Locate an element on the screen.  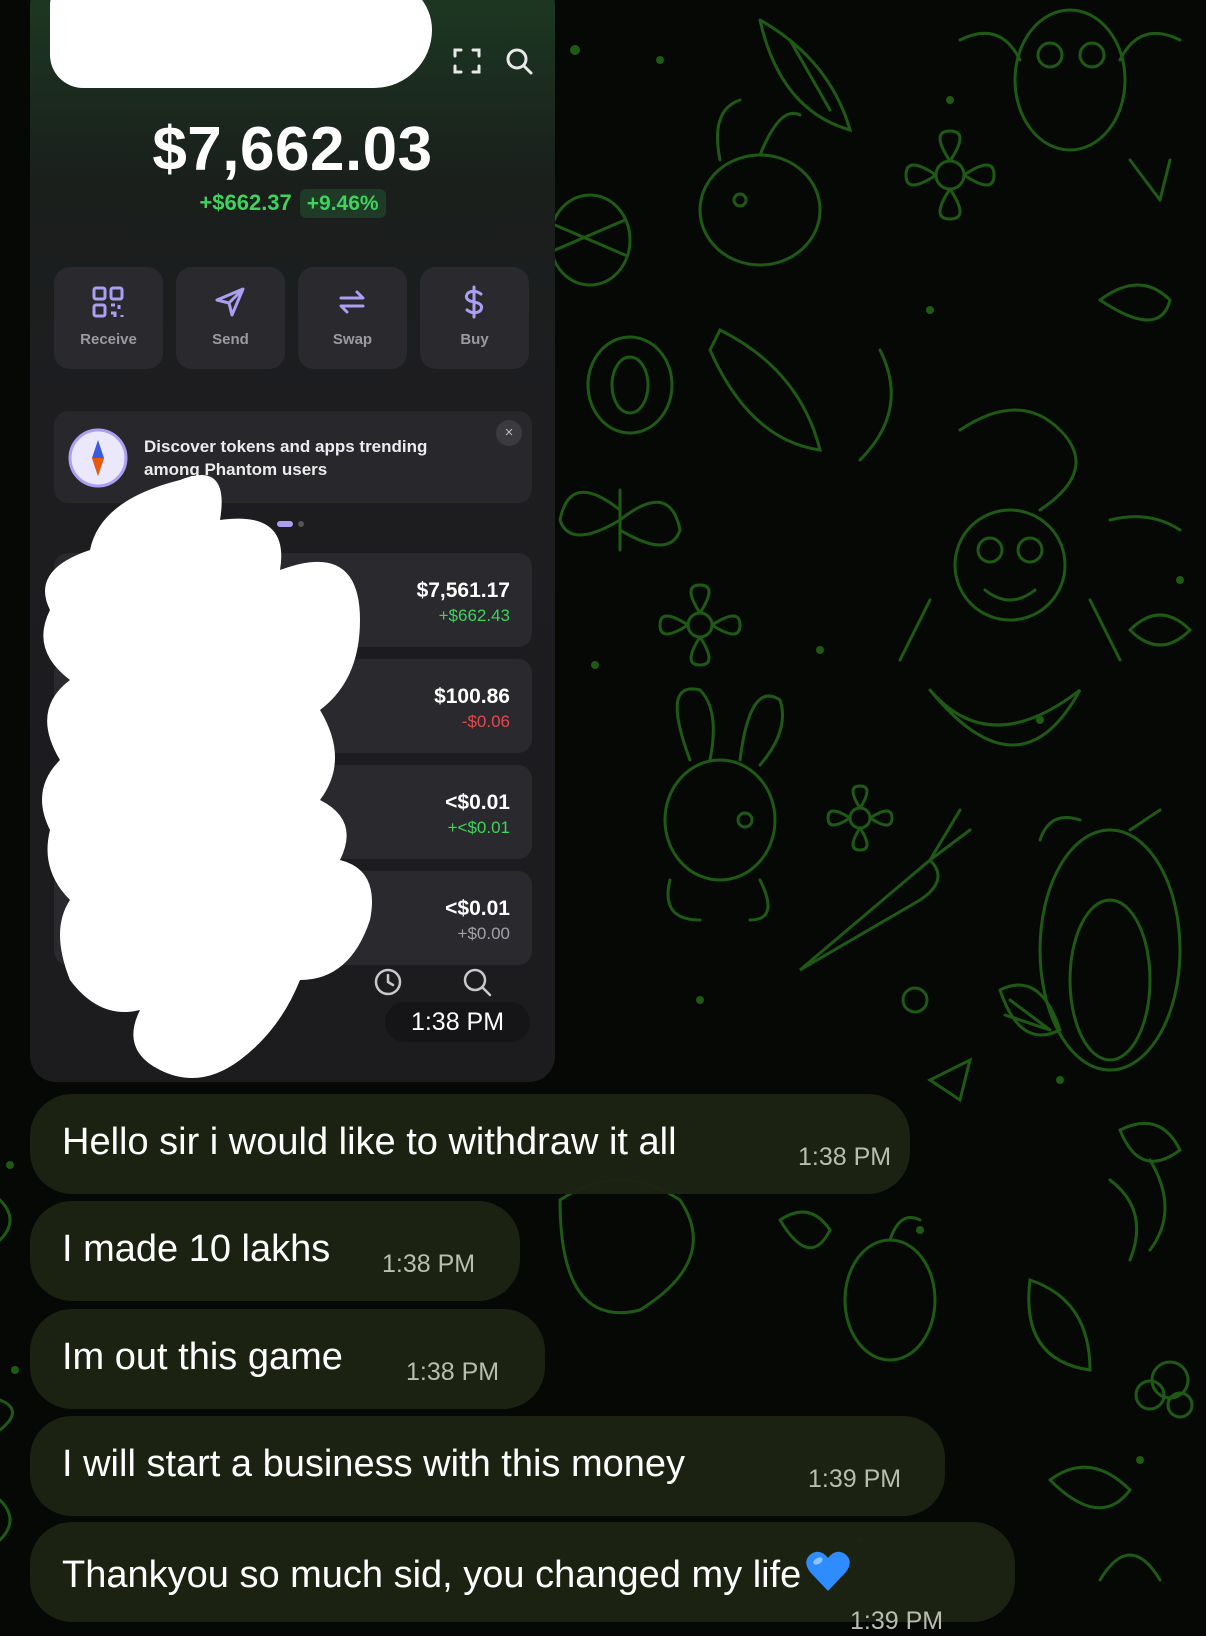
close-icon: × is located at coordinates (509, 433).